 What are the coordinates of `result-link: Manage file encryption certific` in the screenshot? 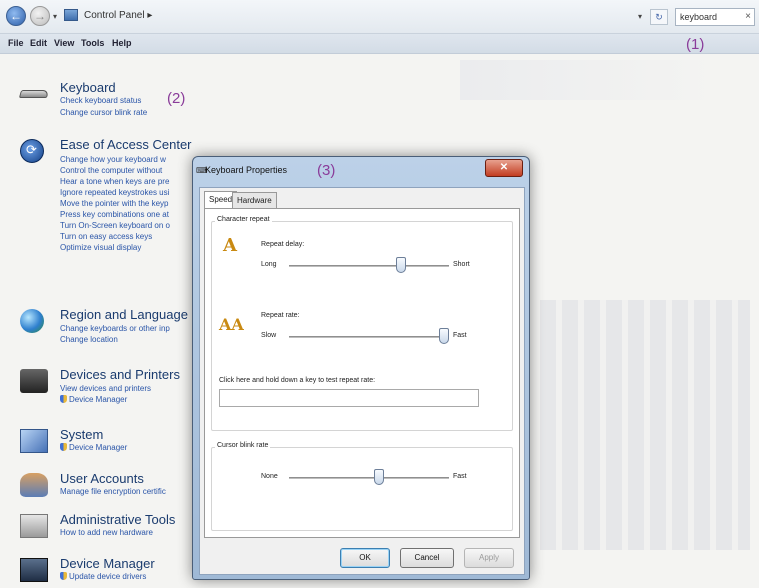 It's located at (113, 491).